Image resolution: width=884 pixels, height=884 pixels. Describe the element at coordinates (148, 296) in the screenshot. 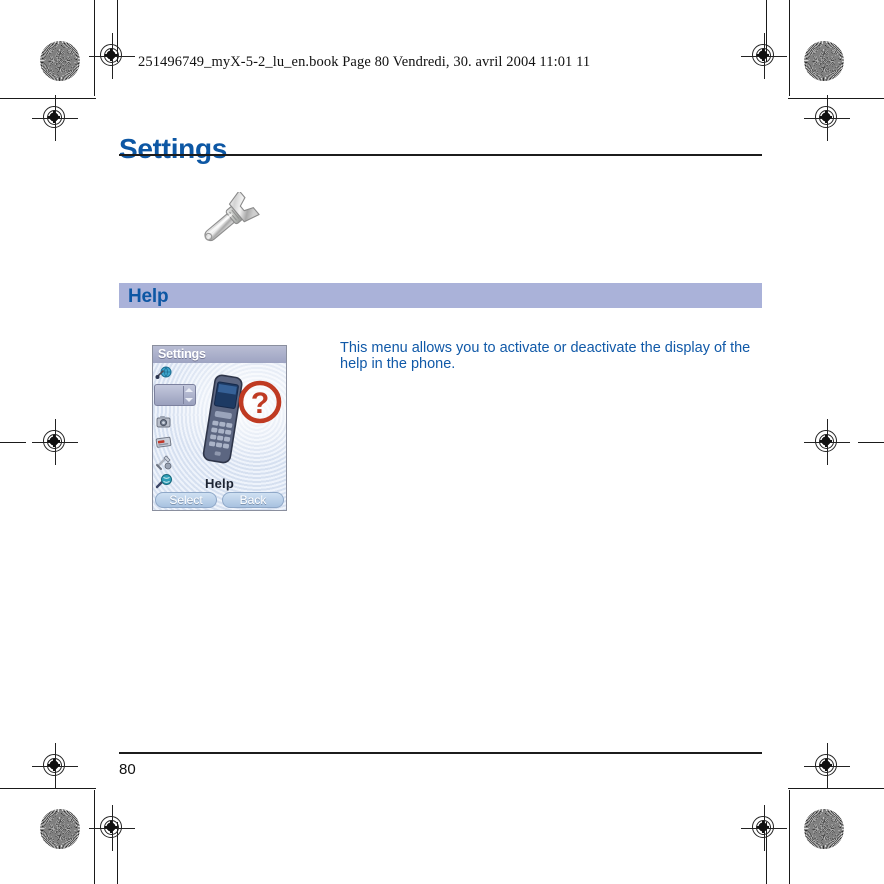

I see `section-heading-label: Help` at that location.